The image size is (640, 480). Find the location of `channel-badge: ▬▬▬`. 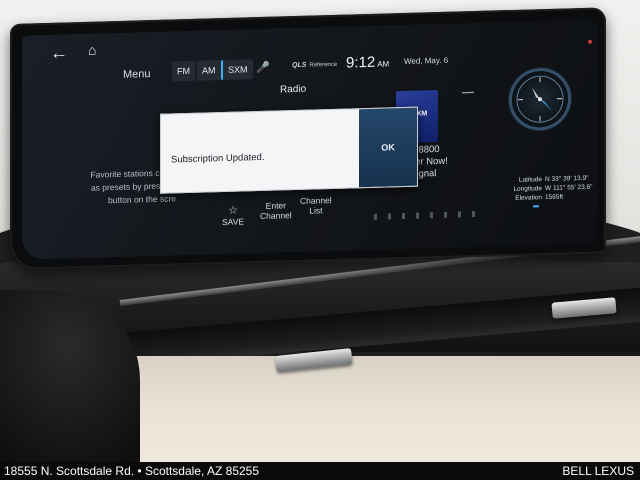

channel-badge: ▬▬▬ is located at coordinates (468, 92).